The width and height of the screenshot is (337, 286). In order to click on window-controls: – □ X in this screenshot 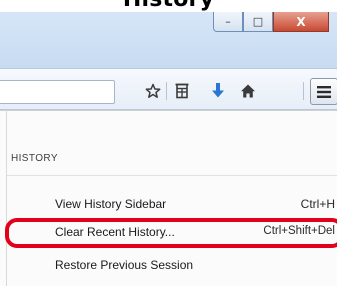, I will do `click(271, 22)`.